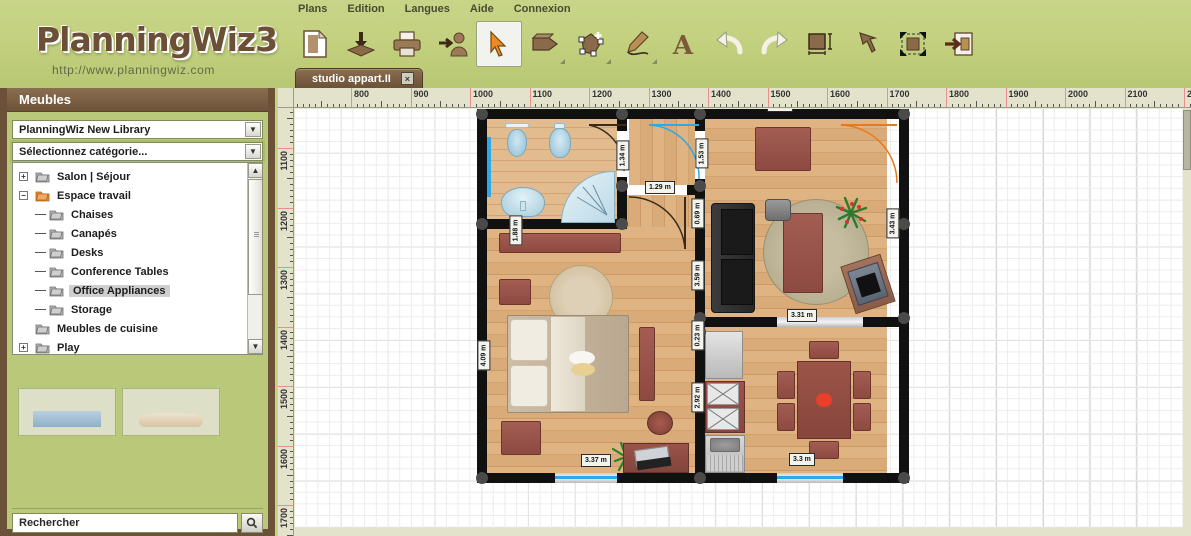 The image size is (1191, 536). What do you see at coordinates (560, 142) in the screenshot?
I see `bidet` at bounding box center [560, 142].